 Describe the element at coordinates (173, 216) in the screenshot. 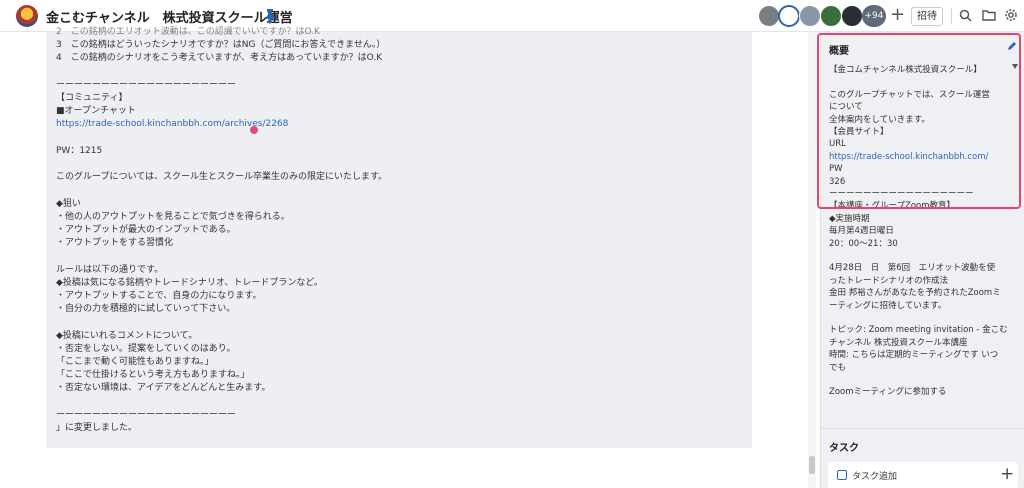

I see `message-line: ・他の人のアウトプットを見ることで気づきを得られる。` at that location.